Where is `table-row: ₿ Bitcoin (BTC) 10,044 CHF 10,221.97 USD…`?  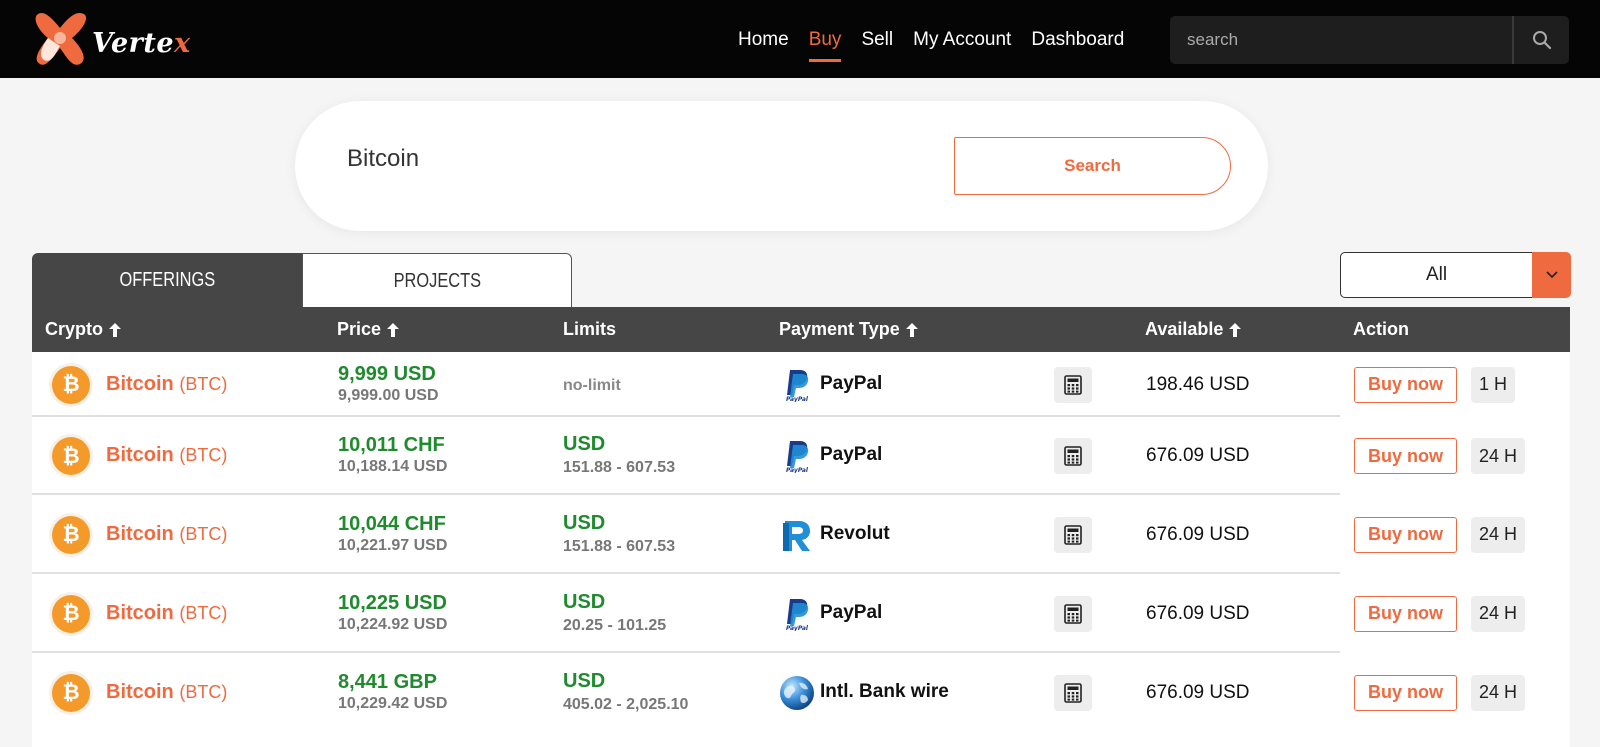 table-row: ₿ Bitcoin (BTC) 10,044 CHF 10,221.97 USD… is located at coordinates (801, 534).